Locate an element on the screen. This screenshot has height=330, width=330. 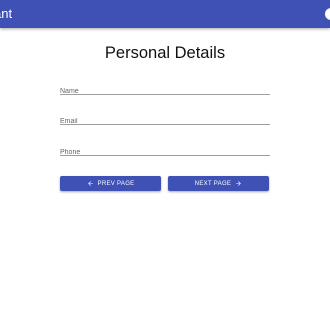
name-input is located at coordinates (165, 91).